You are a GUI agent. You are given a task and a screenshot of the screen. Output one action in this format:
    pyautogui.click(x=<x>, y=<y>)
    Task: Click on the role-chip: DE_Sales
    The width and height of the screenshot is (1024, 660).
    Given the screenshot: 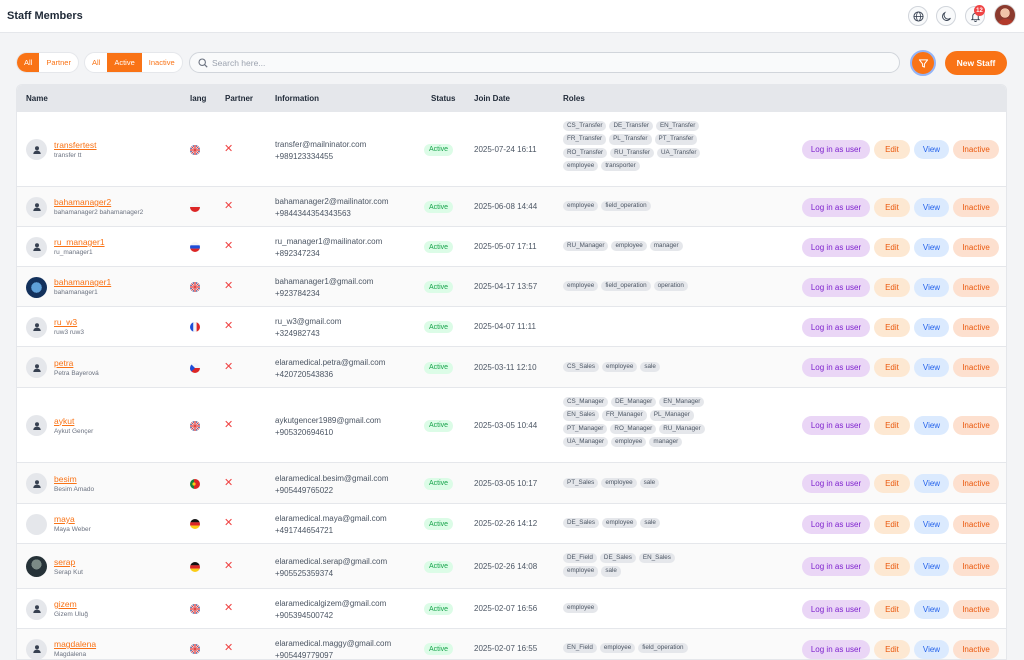 What is the action you would take?
    pyautogui.click(x=581, y=523)
    